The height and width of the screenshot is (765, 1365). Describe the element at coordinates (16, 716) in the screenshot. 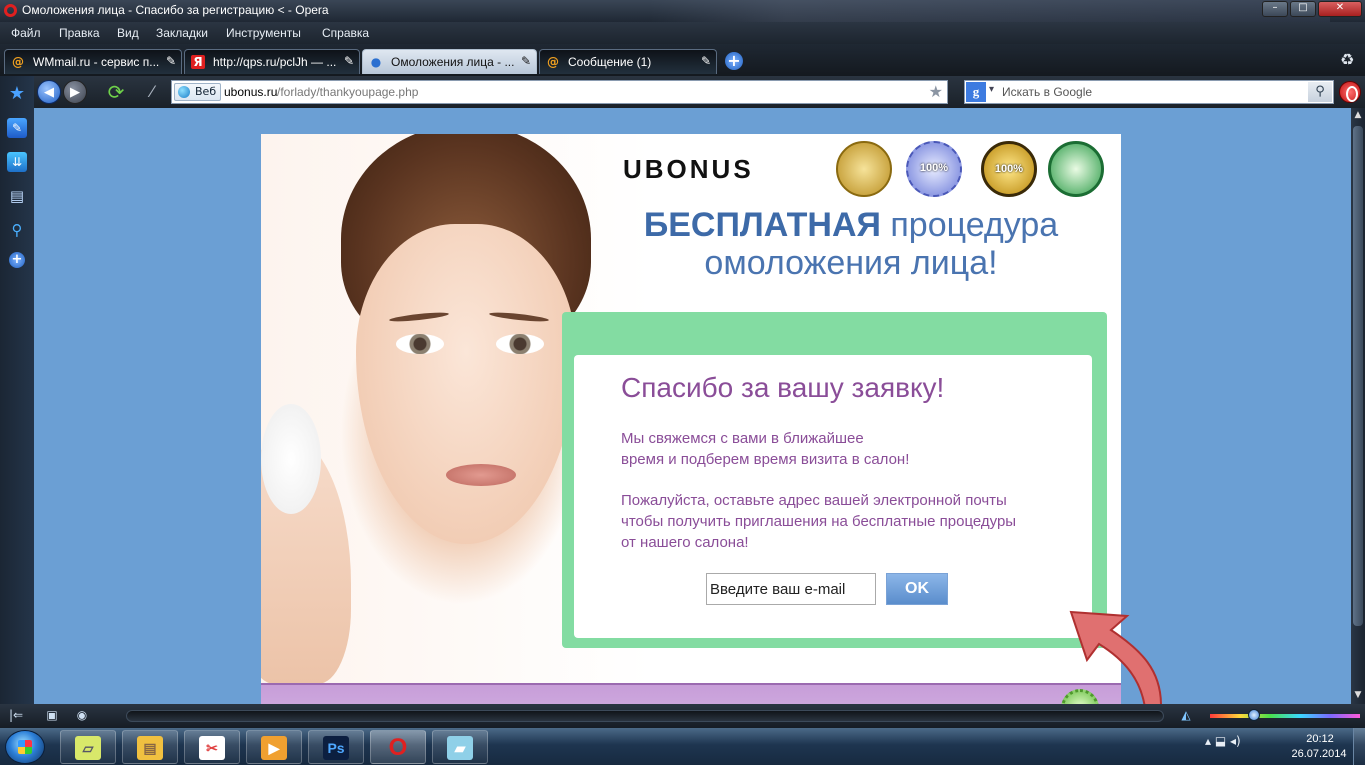

I see `panel-toggle-icon: |⇐` at that location.